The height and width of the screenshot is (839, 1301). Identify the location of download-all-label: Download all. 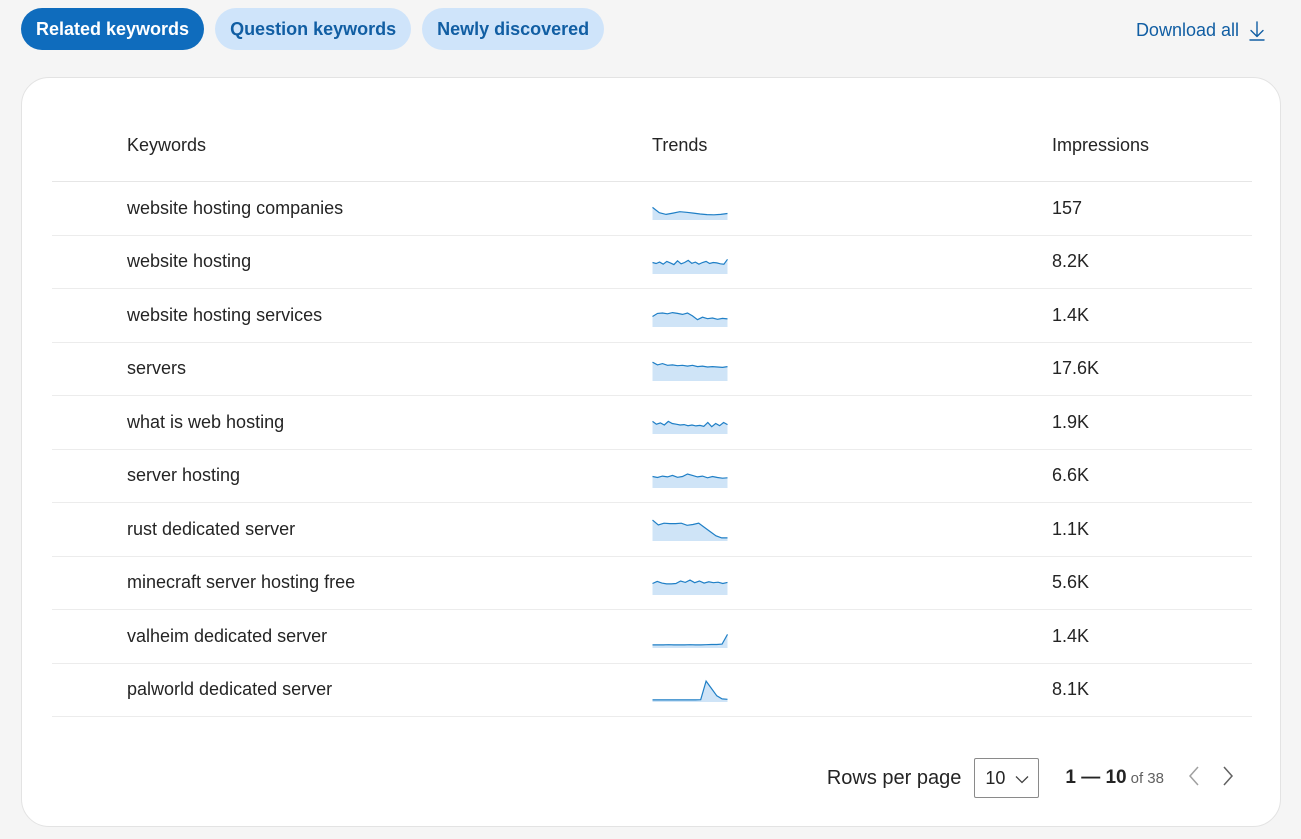
(1187, 30).